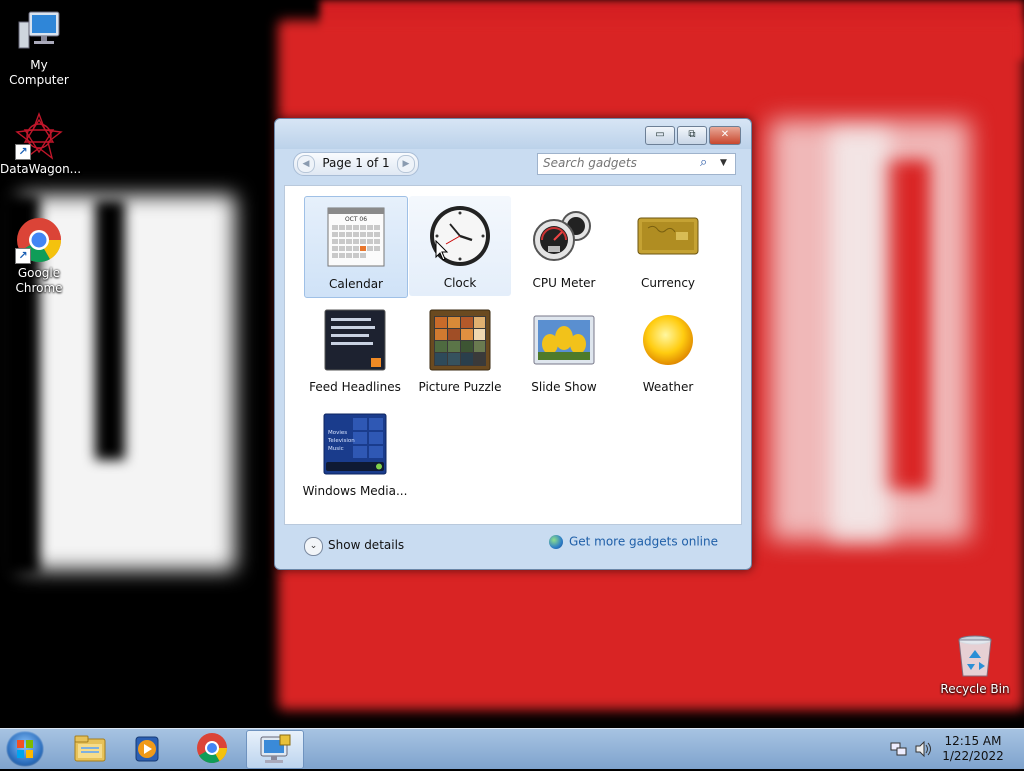  Describe the element at coordinates (513, 546) in the screenshot. I see `gadgets-footer: ⌄ Show details Get more gadgets online` at that location.